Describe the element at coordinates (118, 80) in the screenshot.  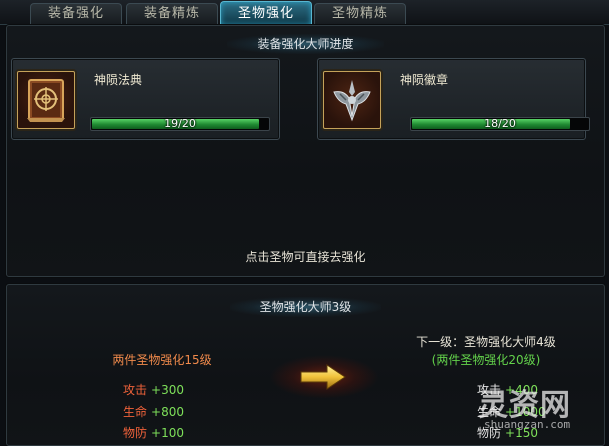
I see `item-name: 神陨法典` at that location.